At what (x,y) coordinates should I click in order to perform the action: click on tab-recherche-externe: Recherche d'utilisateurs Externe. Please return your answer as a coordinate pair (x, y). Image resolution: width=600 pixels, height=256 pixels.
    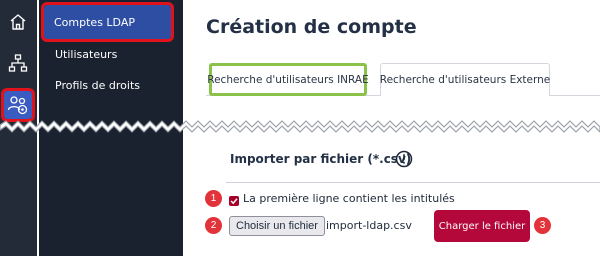
    Looking at the image, I should click on (465, 79).